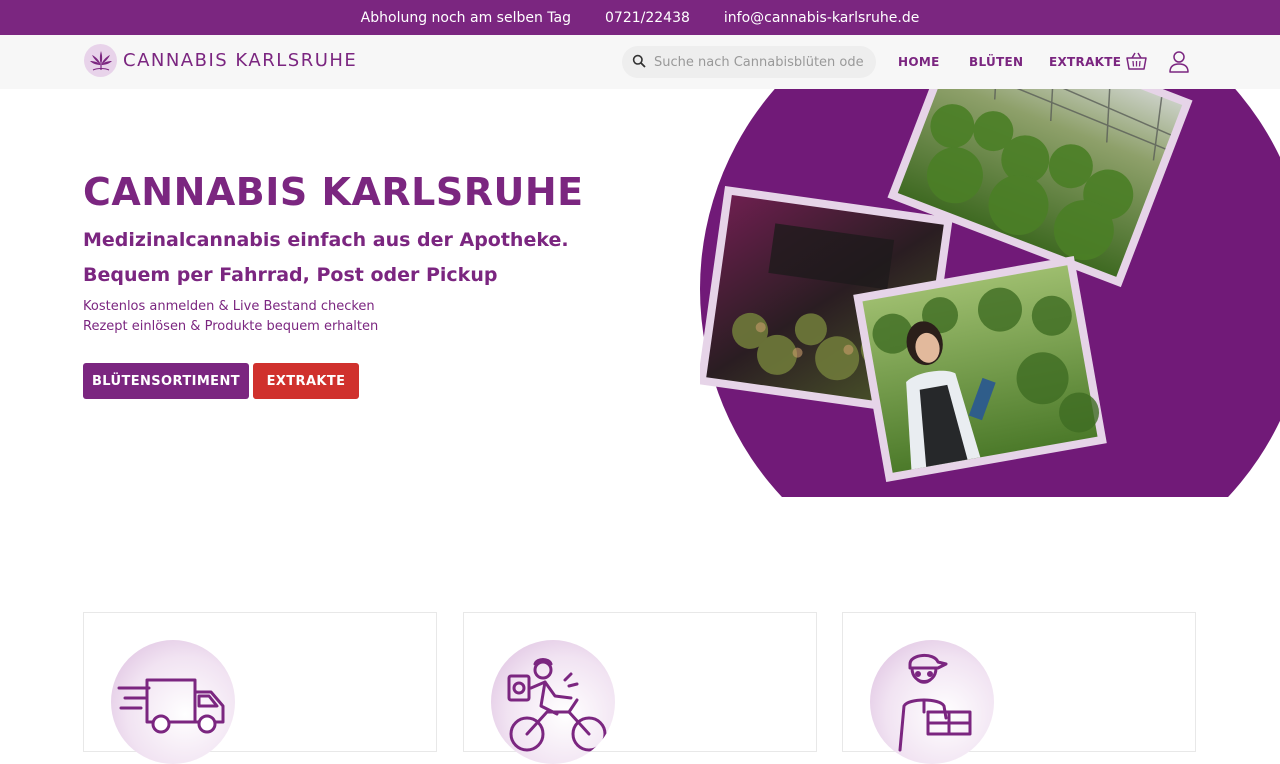  Describe the element at coordinates (759, 62) in the screenshot. I see `search-input` at that location.